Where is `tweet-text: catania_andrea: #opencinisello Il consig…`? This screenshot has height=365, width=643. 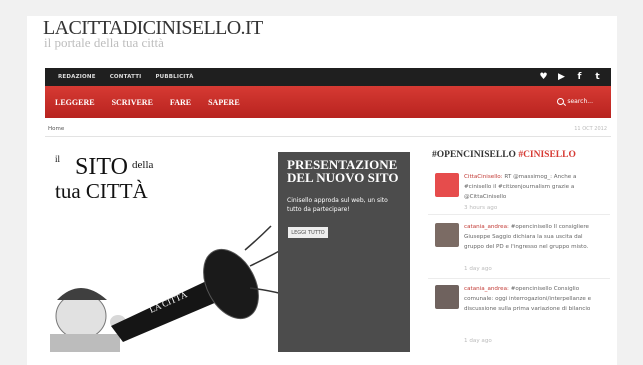
tweet-text: catania_andrea: #opencinisello Il consig… is located at coordinates (534, 237).